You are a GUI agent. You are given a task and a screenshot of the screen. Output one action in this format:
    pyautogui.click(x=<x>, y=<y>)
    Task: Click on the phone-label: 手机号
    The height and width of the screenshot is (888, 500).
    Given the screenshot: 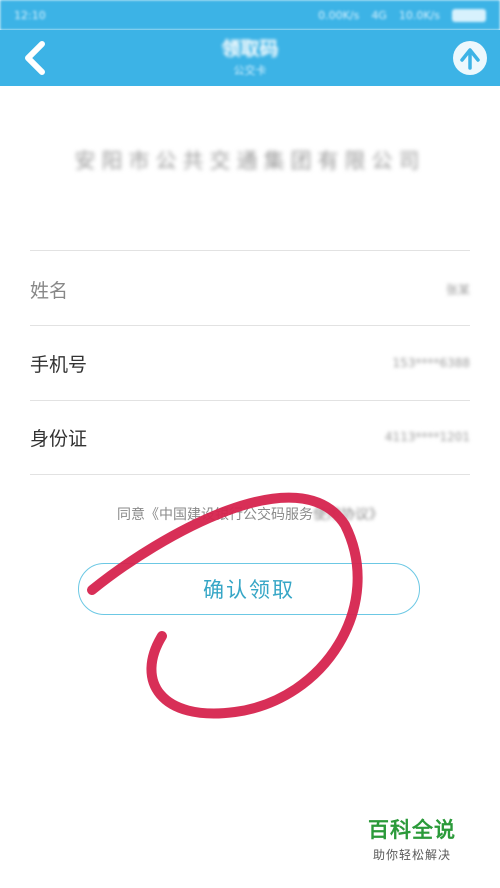 What is the action you would take?
    pyautogui.click(x=59, y=364)
    